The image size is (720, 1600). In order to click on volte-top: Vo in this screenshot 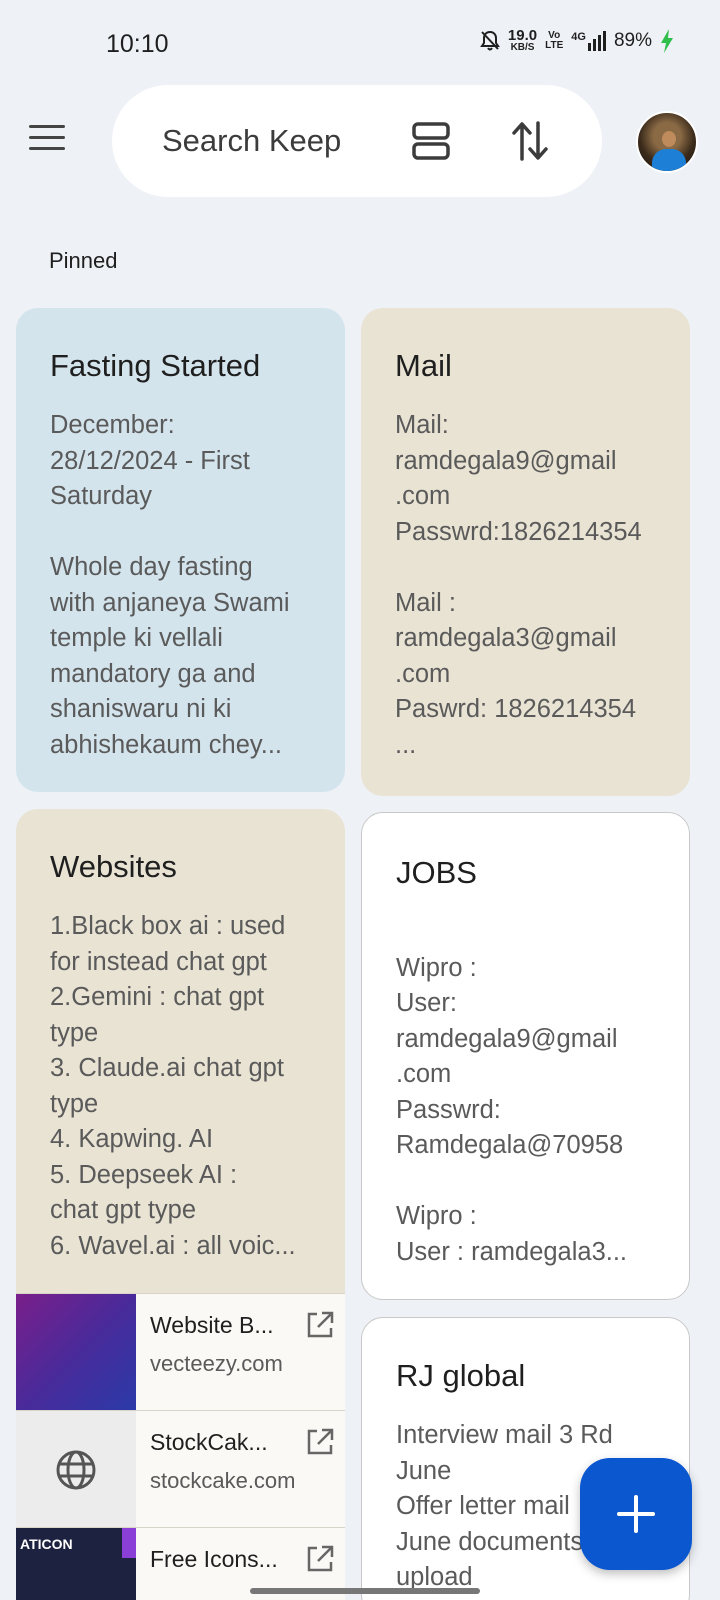, I will do `click(554, 35)`.